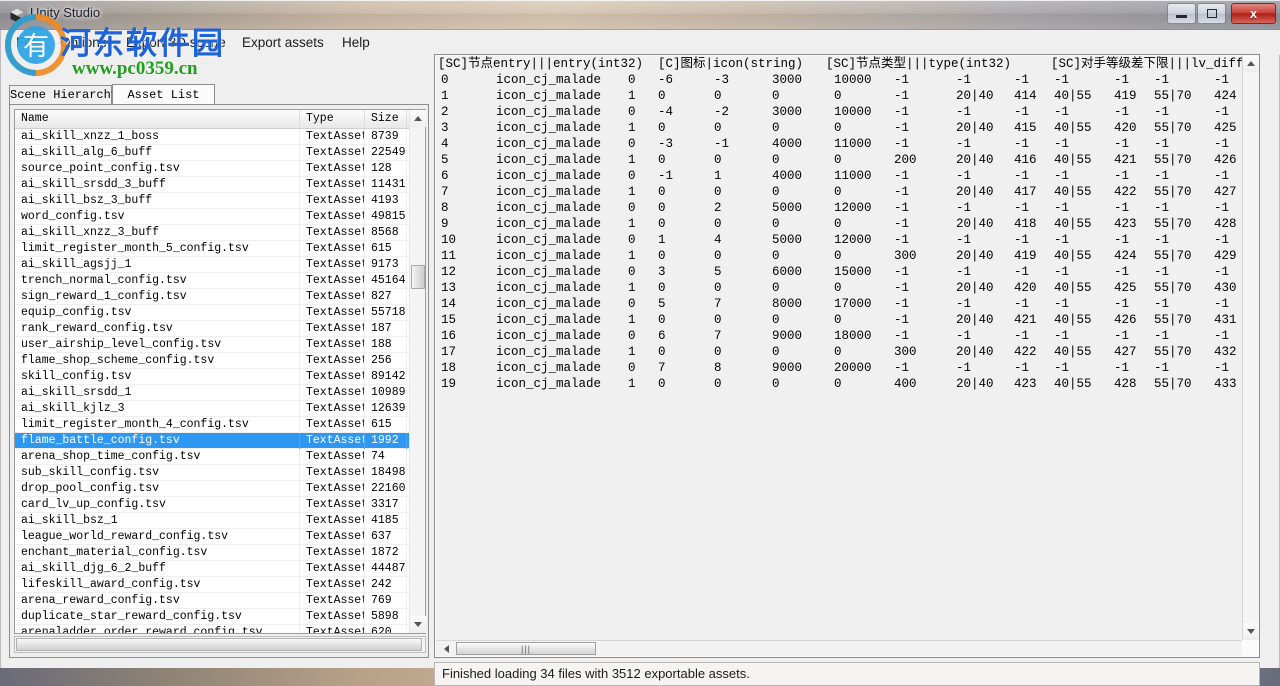 The width and height of the screenshot is (1280, 686). Describe the element at coordinates (163, 94) in the screenshot. I see `tab-asset-list: Asset List` at that location.